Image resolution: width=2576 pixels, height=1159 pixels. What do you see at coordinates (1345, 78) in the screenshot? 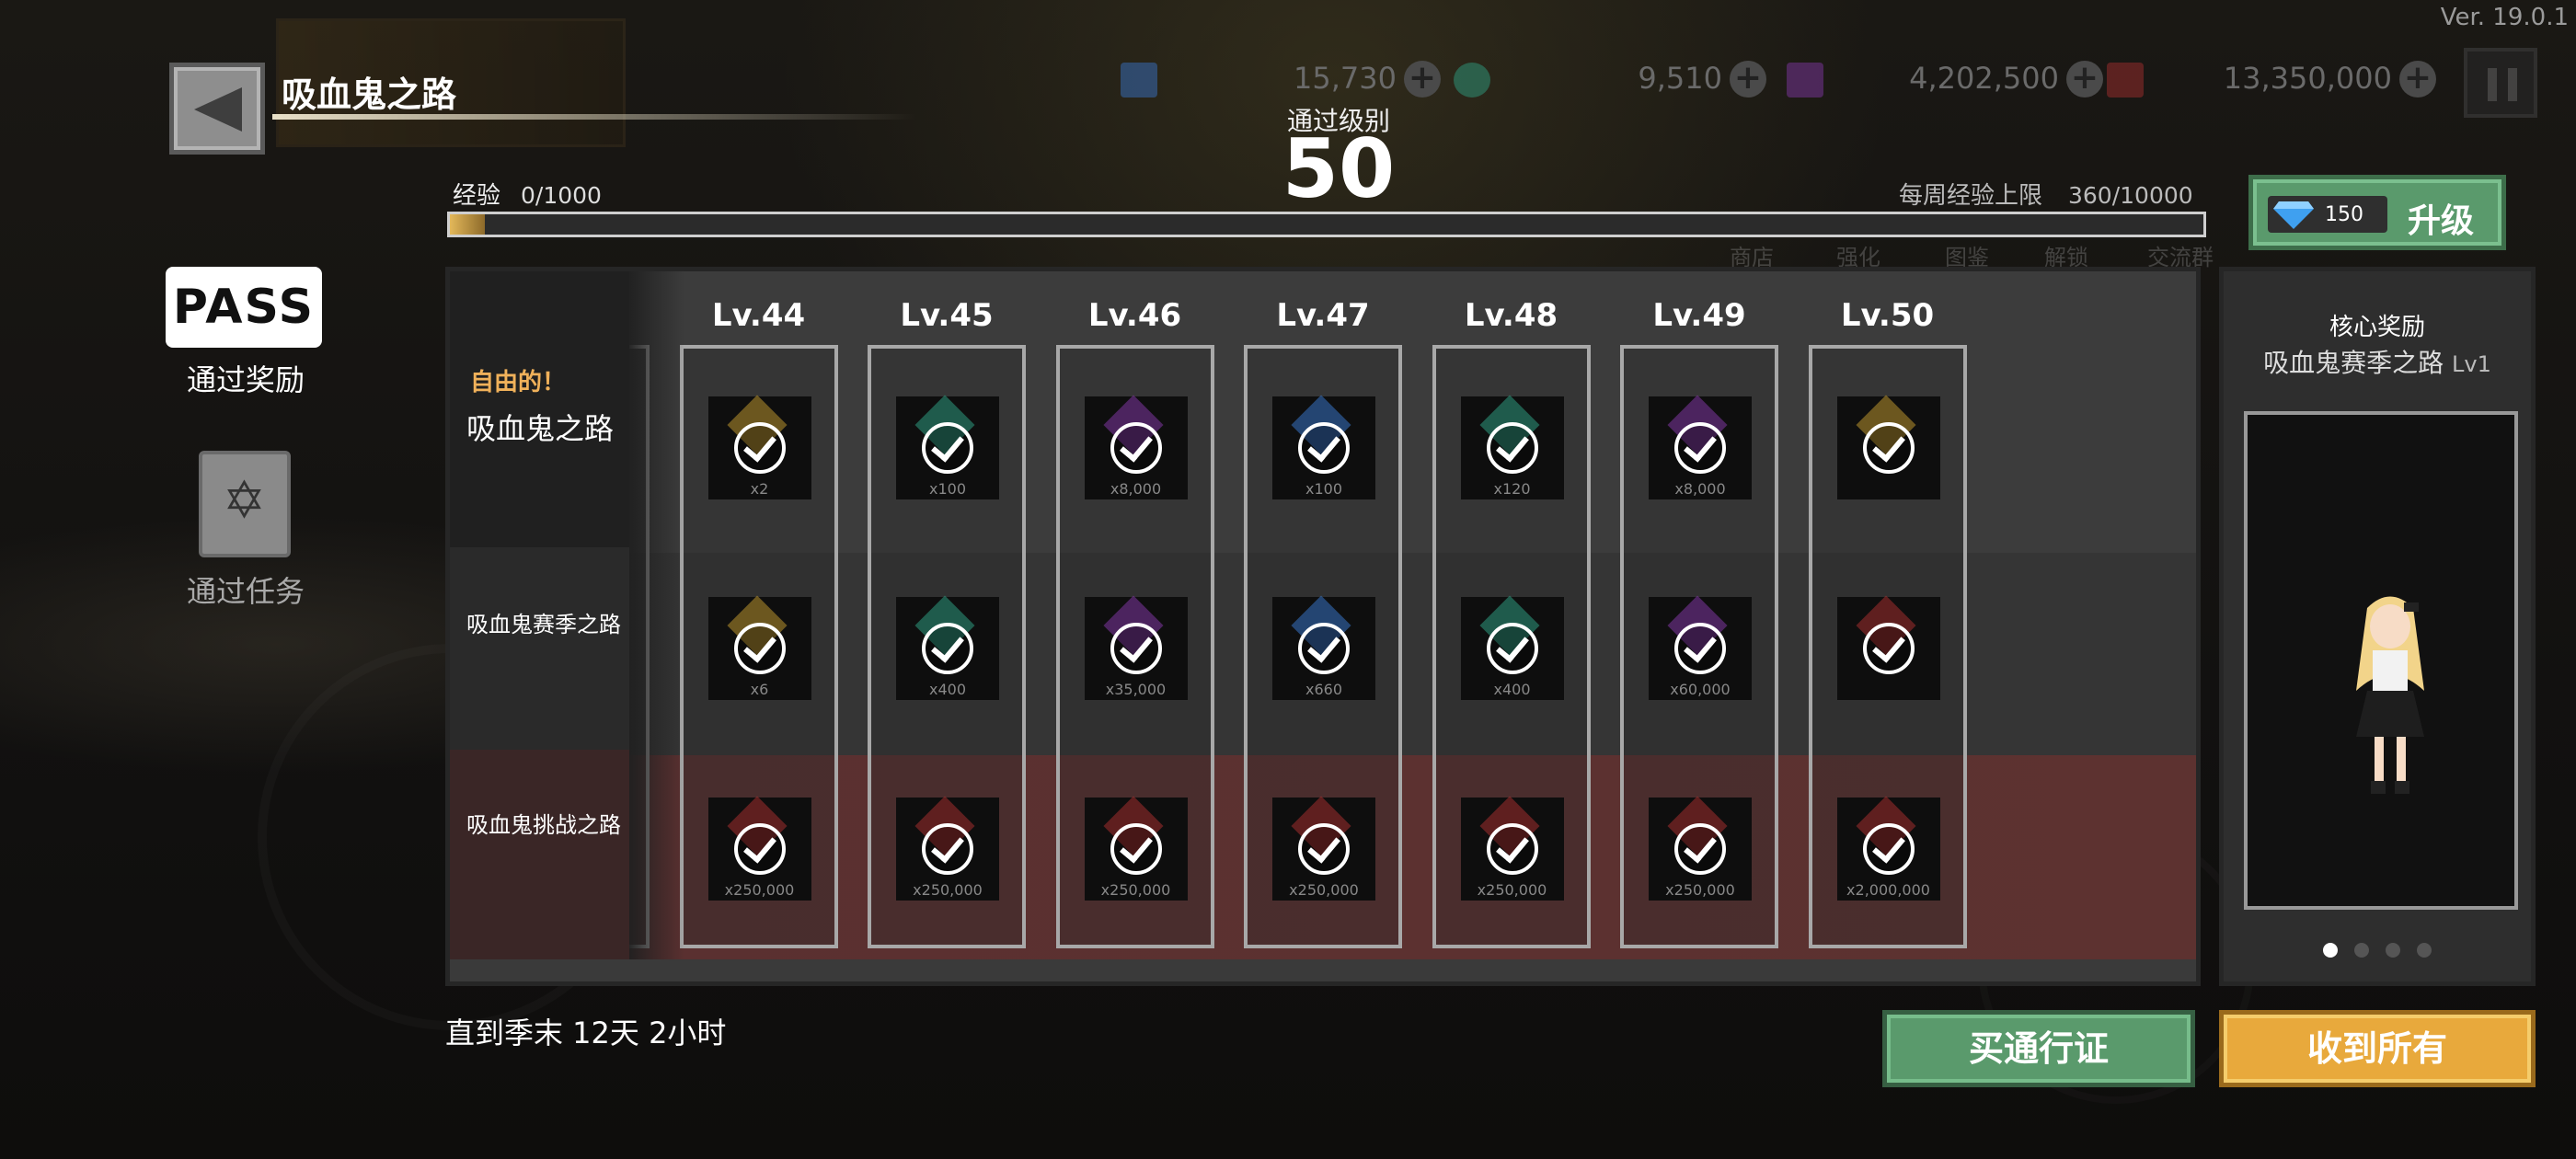
I see `currency-value: 15,730` at bounding box center [1345, 78].